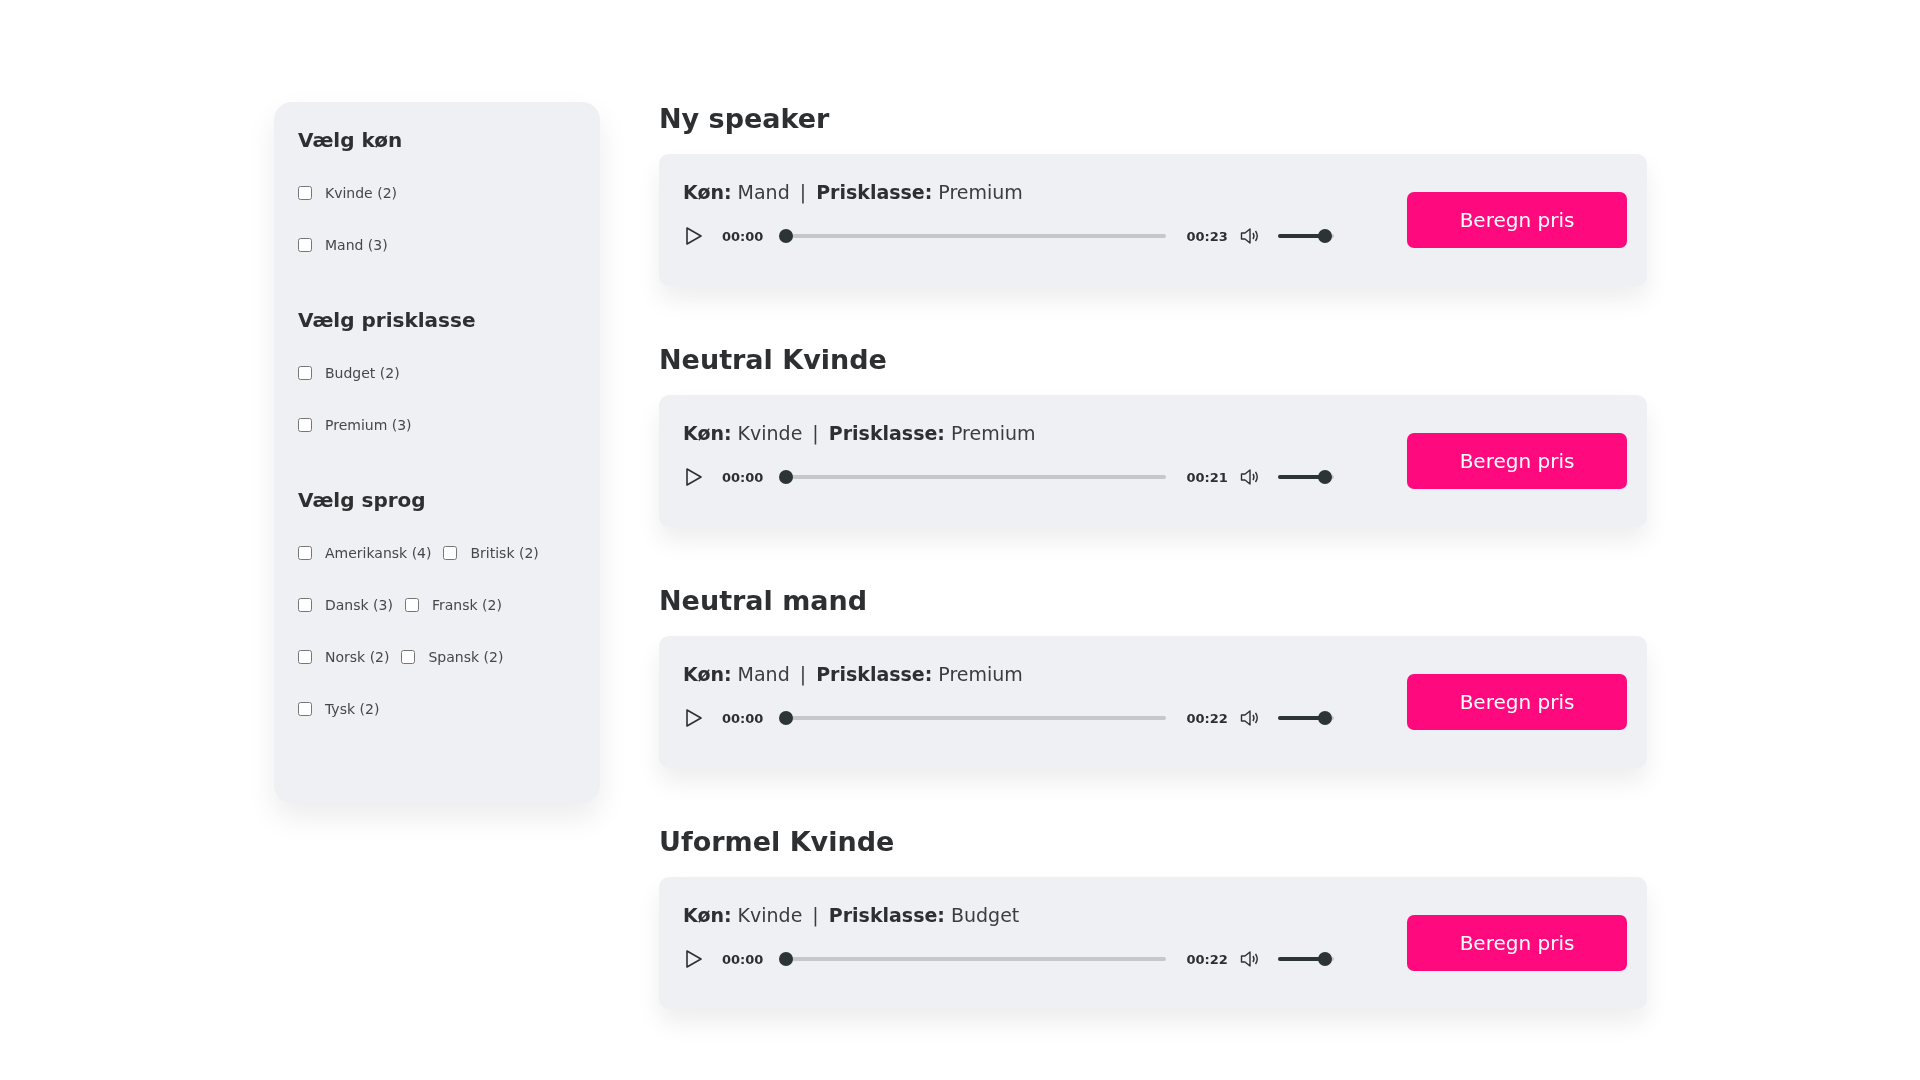 This screenshot has height=1080, width=1920. I want to click on speaker-name: Neutral Kvinde, so click(773, 360).